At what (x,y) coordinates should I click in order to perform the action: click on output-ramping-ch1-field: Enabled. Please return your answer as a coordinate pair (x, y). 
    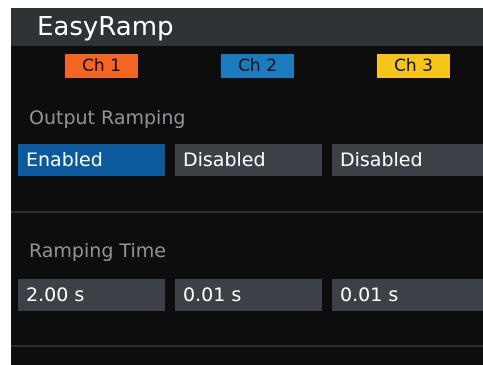
    Looking at the image, I should click on (91, 160).